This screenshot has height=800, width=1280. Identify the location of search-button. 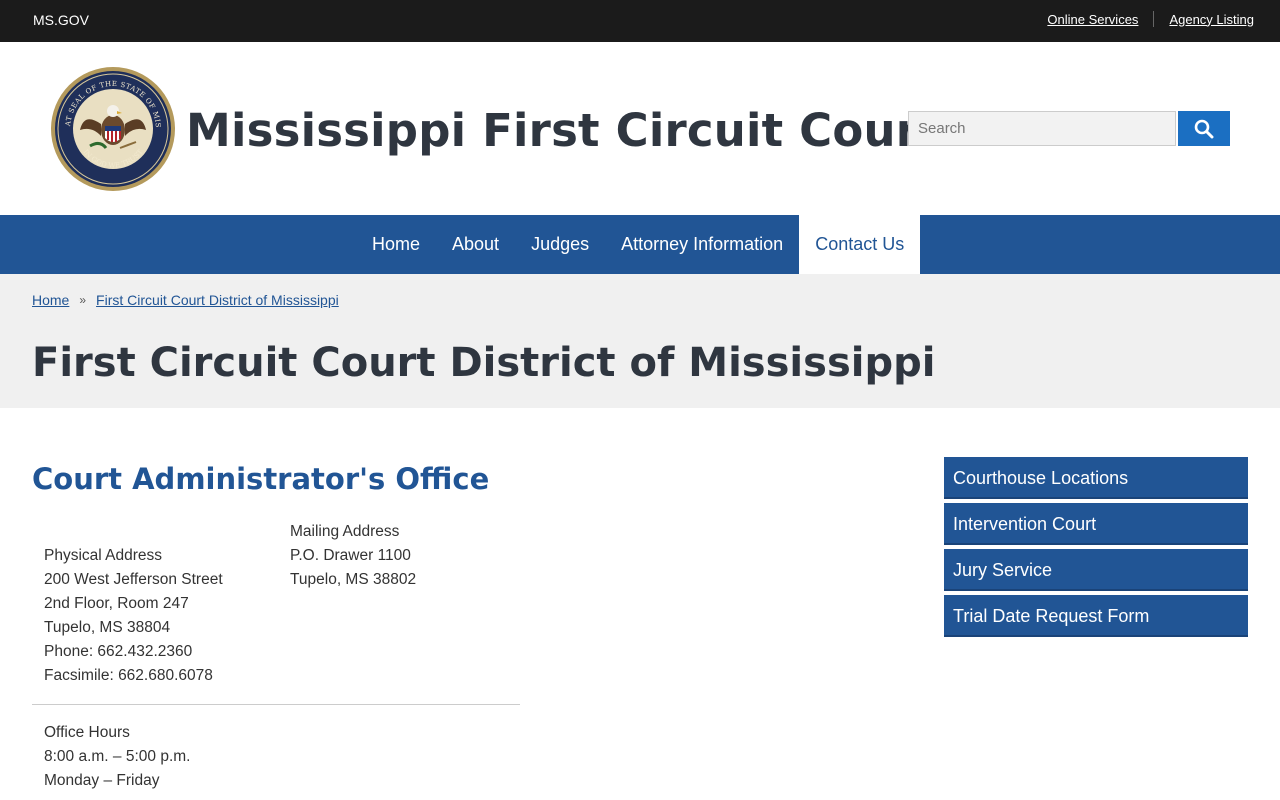
(1204, 128).